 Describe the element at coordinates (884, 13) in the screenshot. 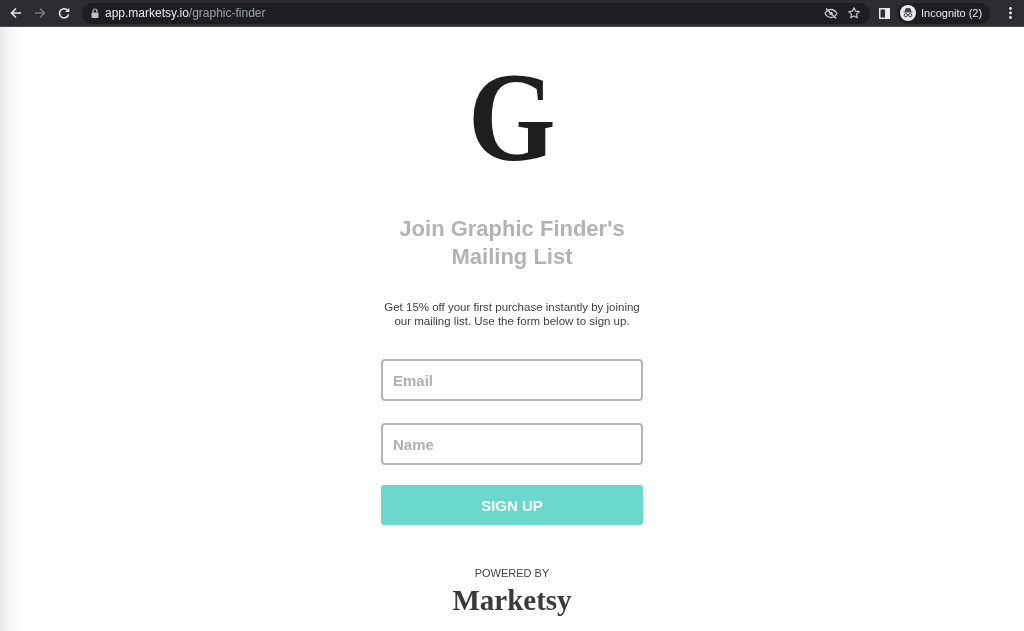

I see `side-panel-icon` at that location.